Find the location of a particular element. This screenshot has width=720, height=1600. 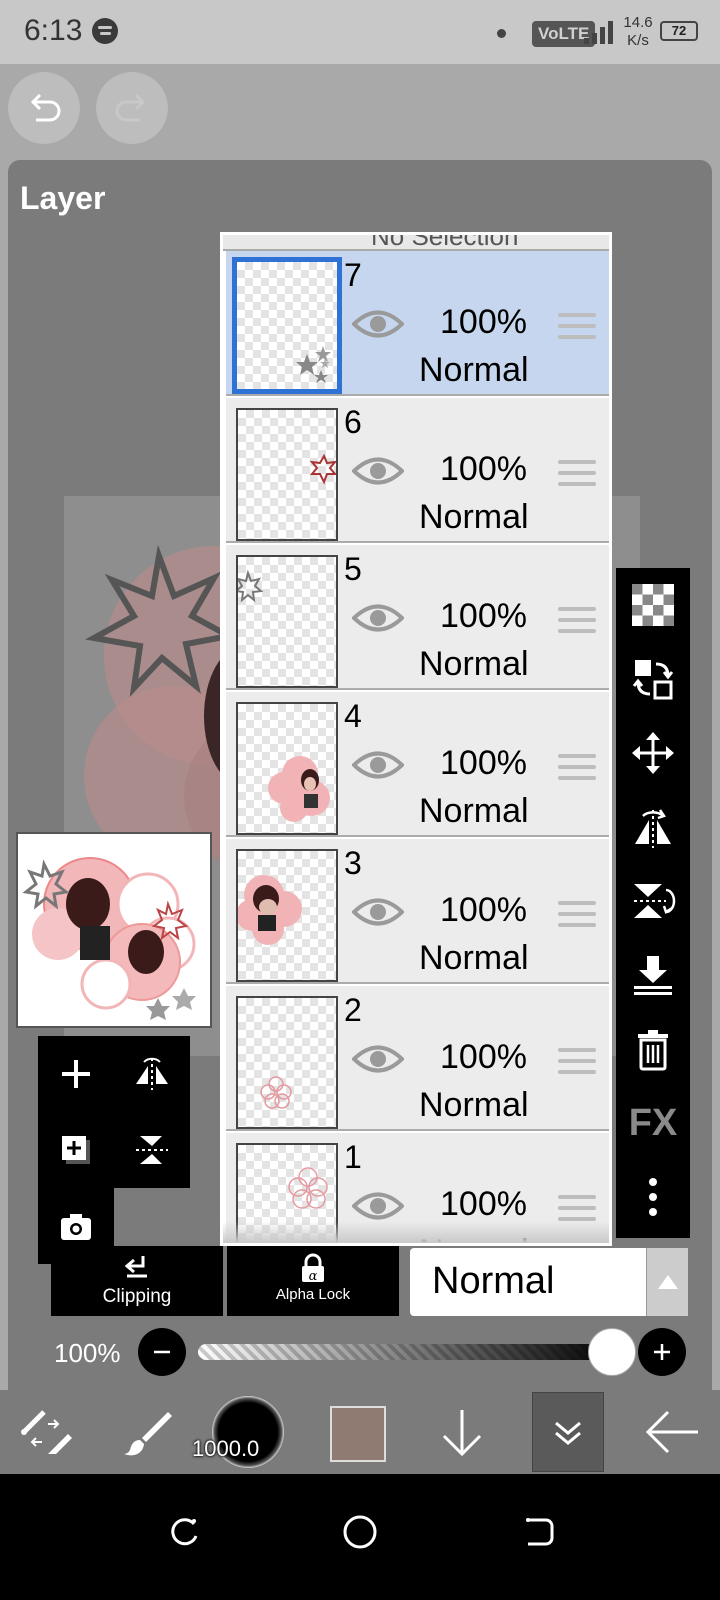

transform-tool-button is located at coordinates (46, 1432).